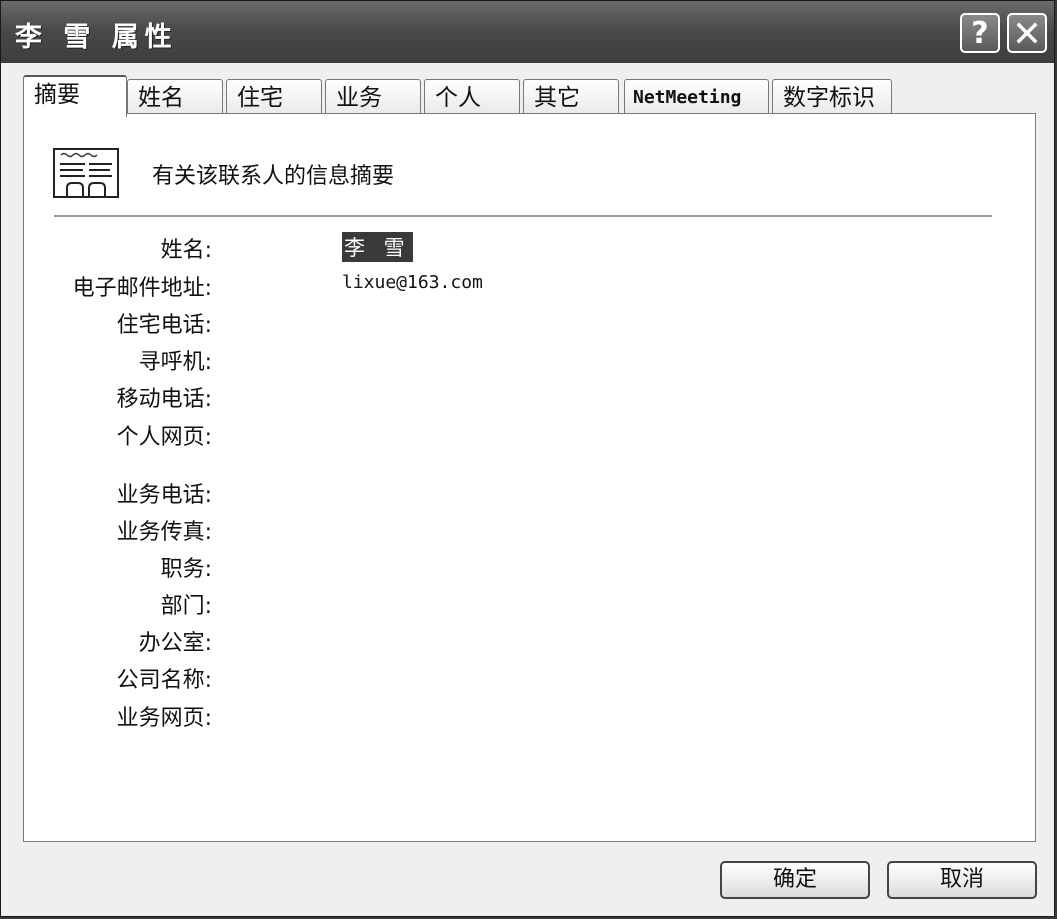 This screenshot has width=1057, height=919. What do you see at coordinates (474, 640) in the screenshot?
I see `field-row-office: 办公室:` at bounding box center [474, 640].